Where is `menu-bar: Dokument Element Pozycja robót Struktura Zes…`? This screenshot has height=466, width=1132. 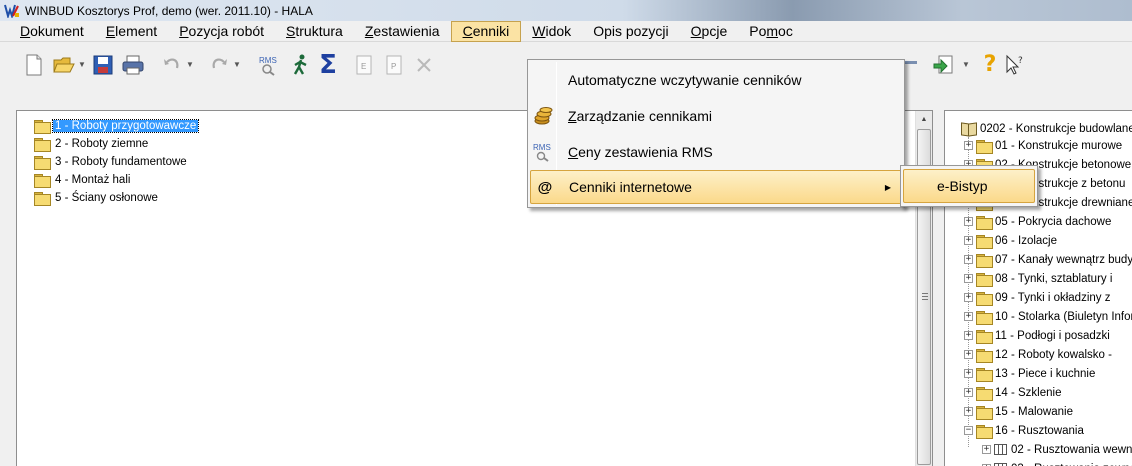 menu-bar: Dokument Element Pozycja robót Struktura Zes… is located at coordinates (566, 31).